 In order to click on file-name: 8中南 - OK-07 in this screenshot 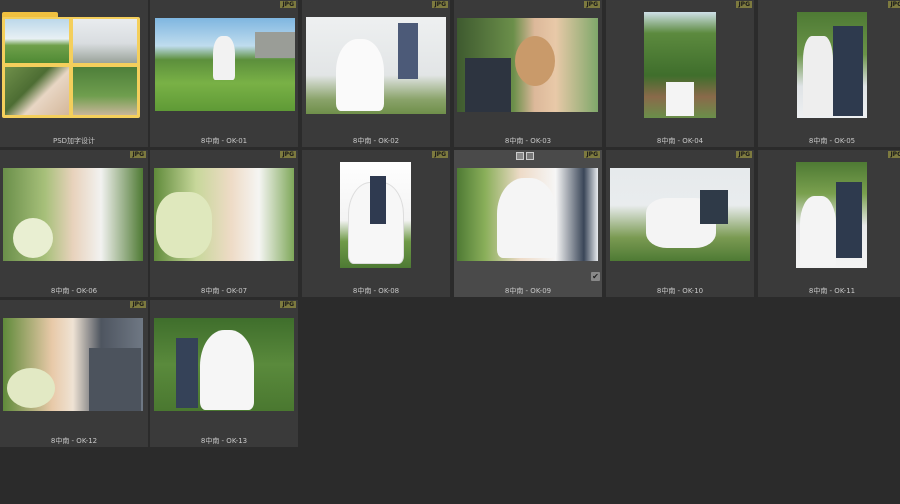, I will do `click(224, 291)`.